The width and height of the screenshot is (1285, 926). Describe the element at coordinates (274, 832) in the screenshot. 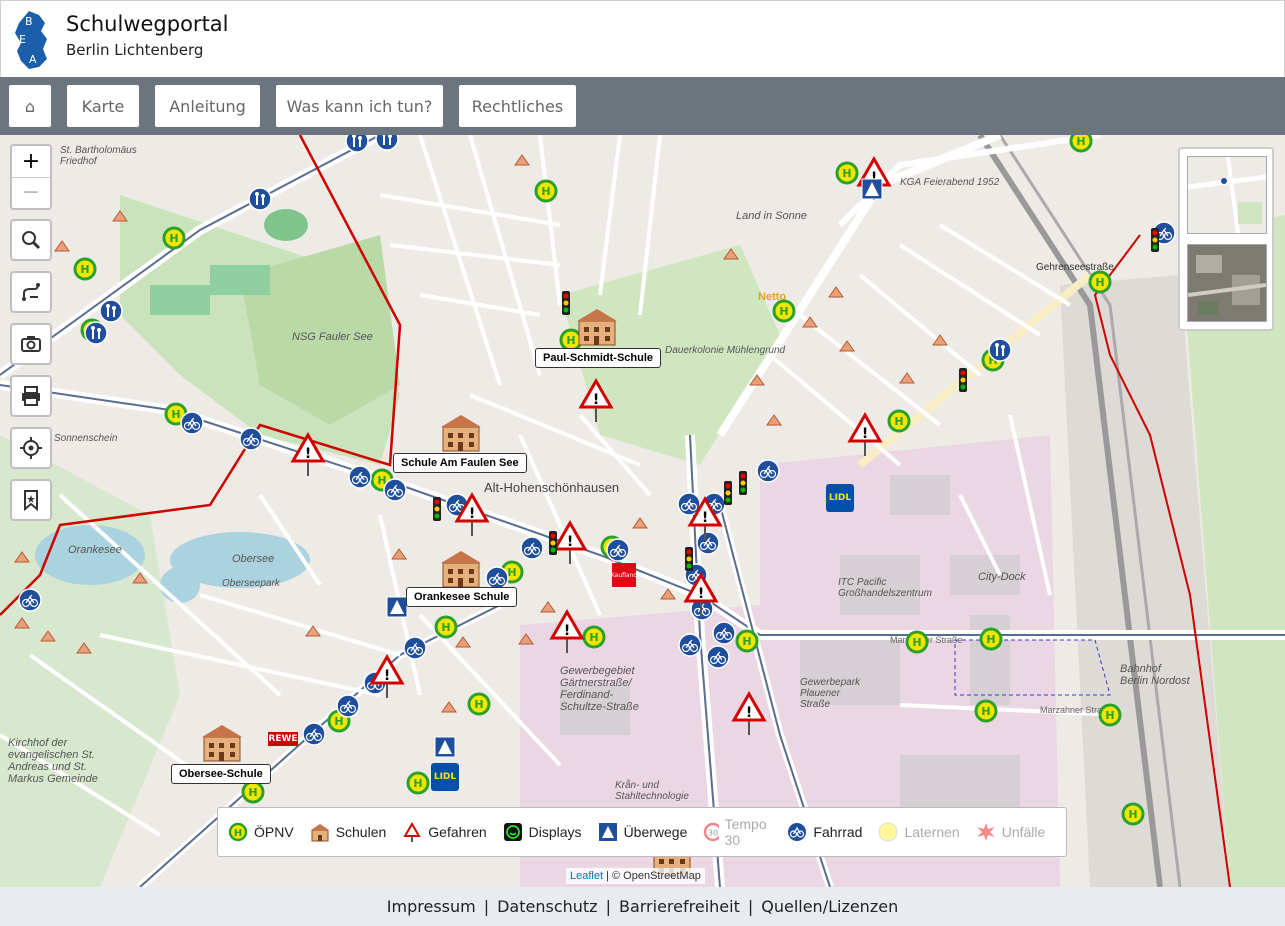

I see `legend-label: ÖPNV` at that location.